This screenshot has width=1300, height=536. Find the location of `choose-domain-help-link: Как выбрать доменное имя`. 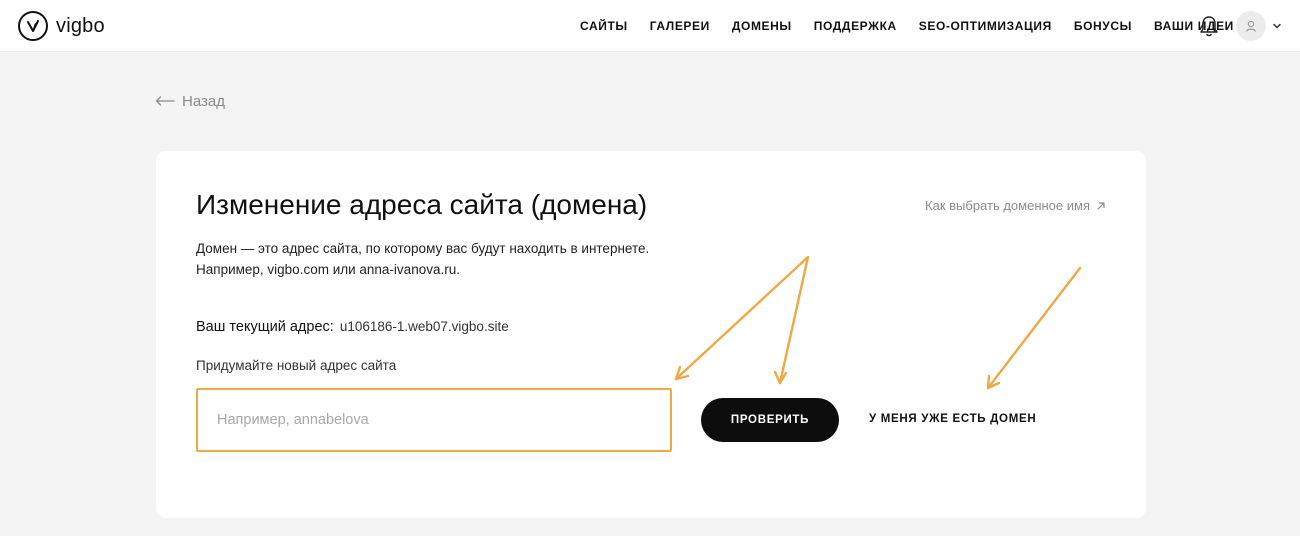

choose-domain-help-link: Как выбрать доменное имя is located at coordinates (1015, 205).